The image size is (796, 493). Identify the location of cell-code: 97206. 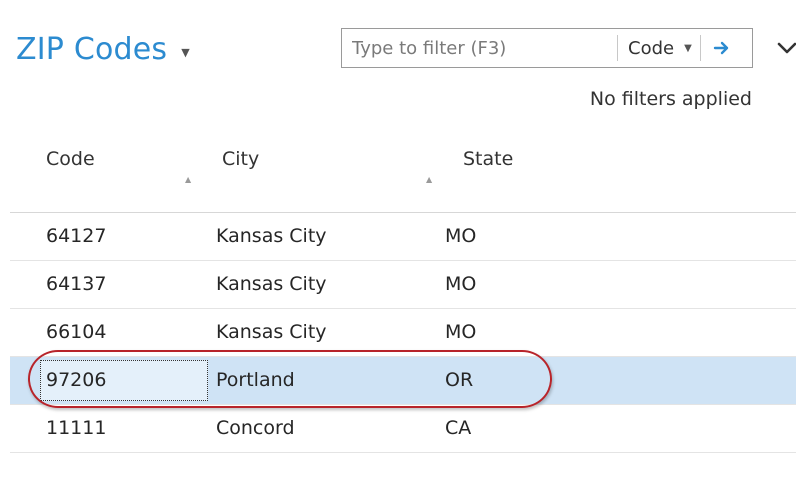
(76, 380).